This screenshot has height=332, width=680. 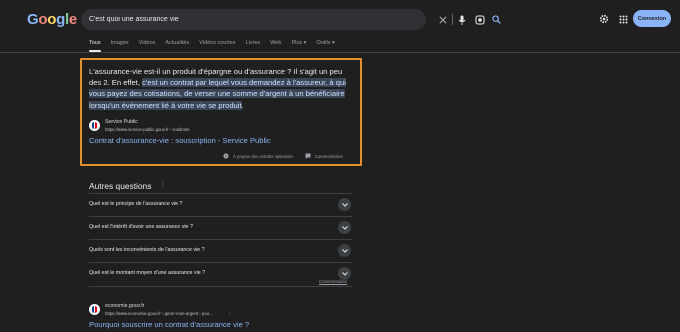 I want to click on search-box, so click(x=291, y=19).